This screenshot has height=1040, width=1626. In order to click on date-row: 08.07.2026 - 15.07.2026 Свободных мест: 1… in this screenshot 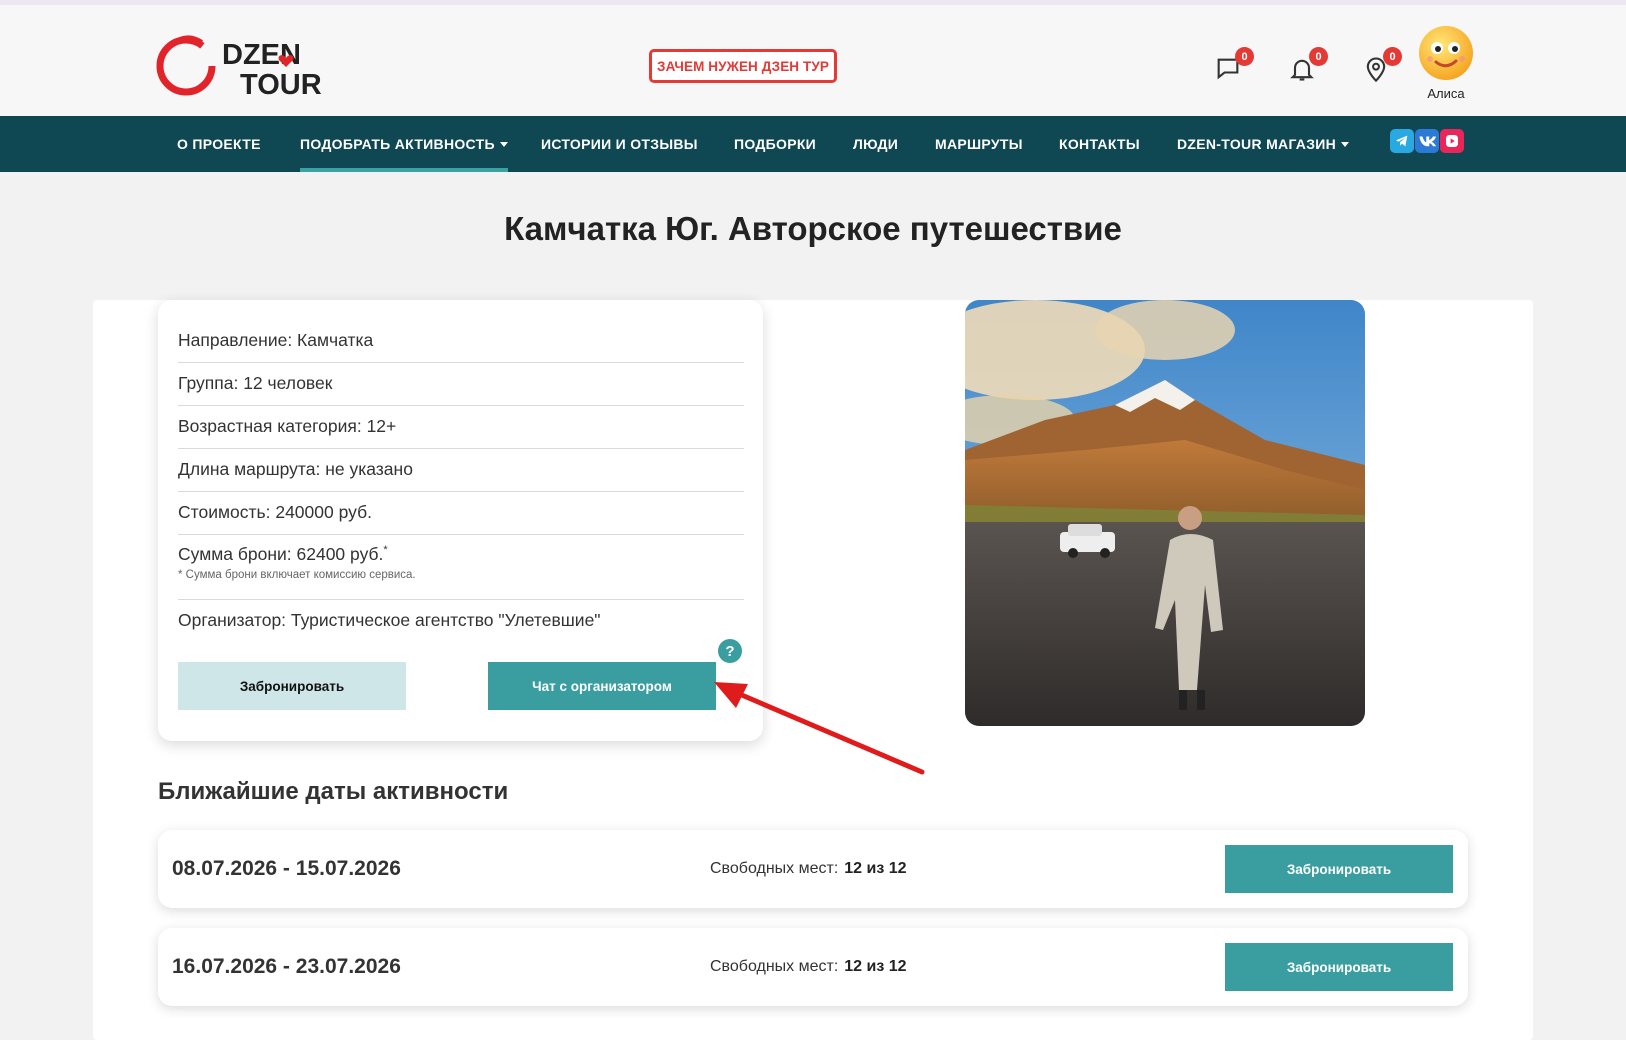, I will do `click(813, 869)`.